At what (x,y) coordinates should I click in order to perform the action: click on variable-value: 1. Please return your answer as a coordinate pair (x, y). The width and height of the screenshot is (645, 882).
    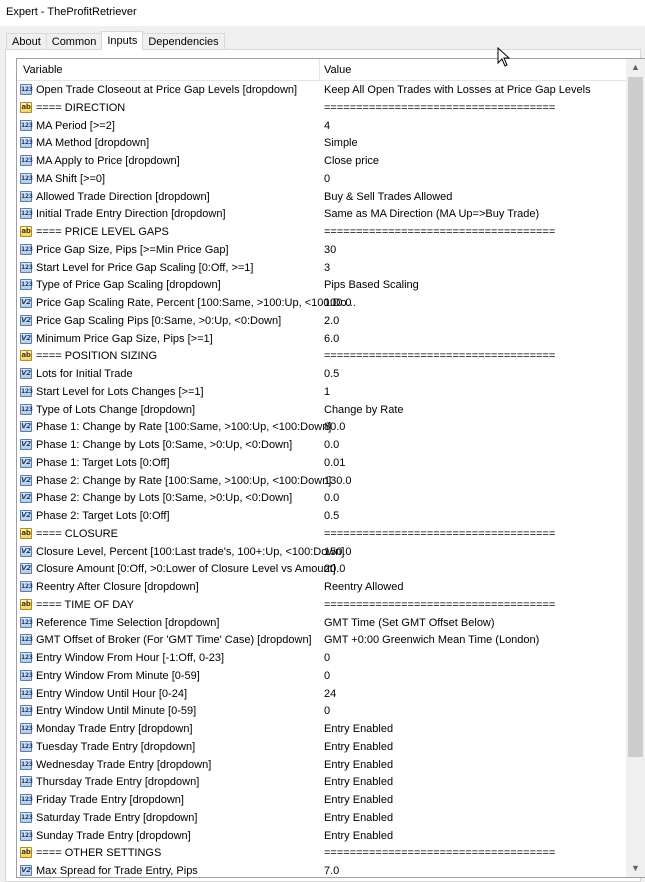
    Looking at the image, I should click on (327, 392).